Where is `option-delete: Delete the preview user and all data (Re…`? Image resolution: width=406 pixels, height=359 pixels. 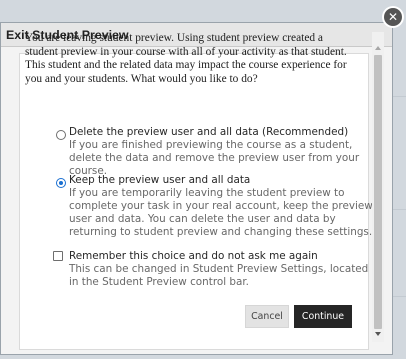
option-delete: Delete the preview user and all data (Re… is located at coordinates (221, 152).